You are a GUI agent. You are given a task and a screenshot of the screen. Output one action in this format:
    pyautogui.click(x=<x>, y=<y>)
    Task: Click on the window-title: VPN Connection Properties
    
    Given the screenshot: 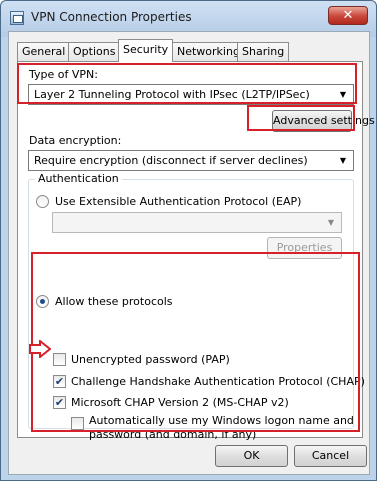 What is the action you would take?
    pyautogui.click(x=111, y=17)
    